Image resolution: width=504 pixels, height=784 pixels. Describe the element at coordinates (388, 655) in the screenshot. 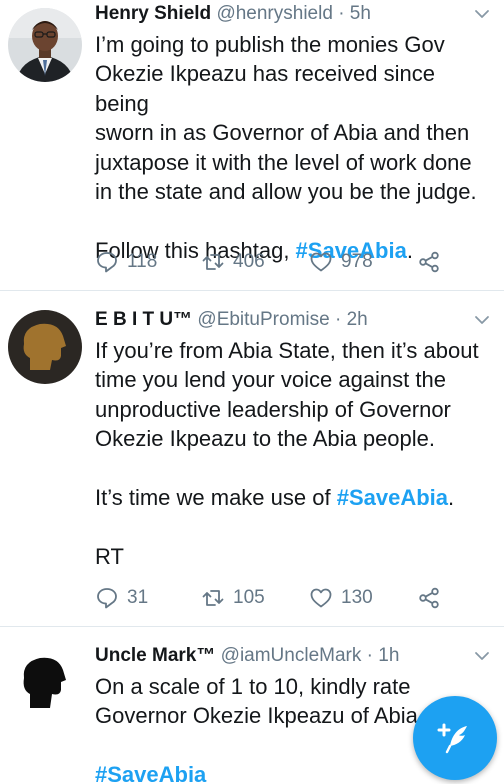

I see `timestamp: 1h` at that location.